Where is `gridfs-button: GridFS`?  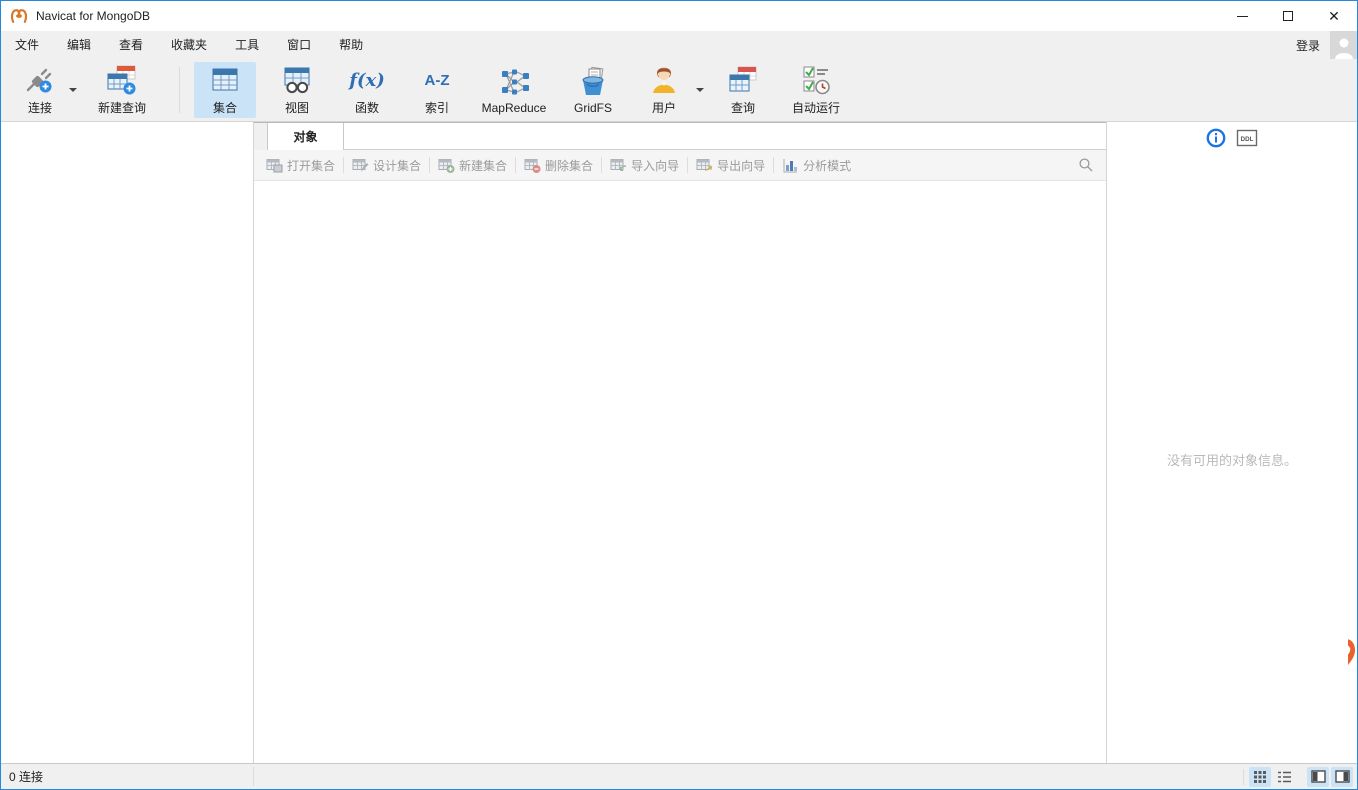
gridfs-button: GridFS is located at coordinates (593, 90).